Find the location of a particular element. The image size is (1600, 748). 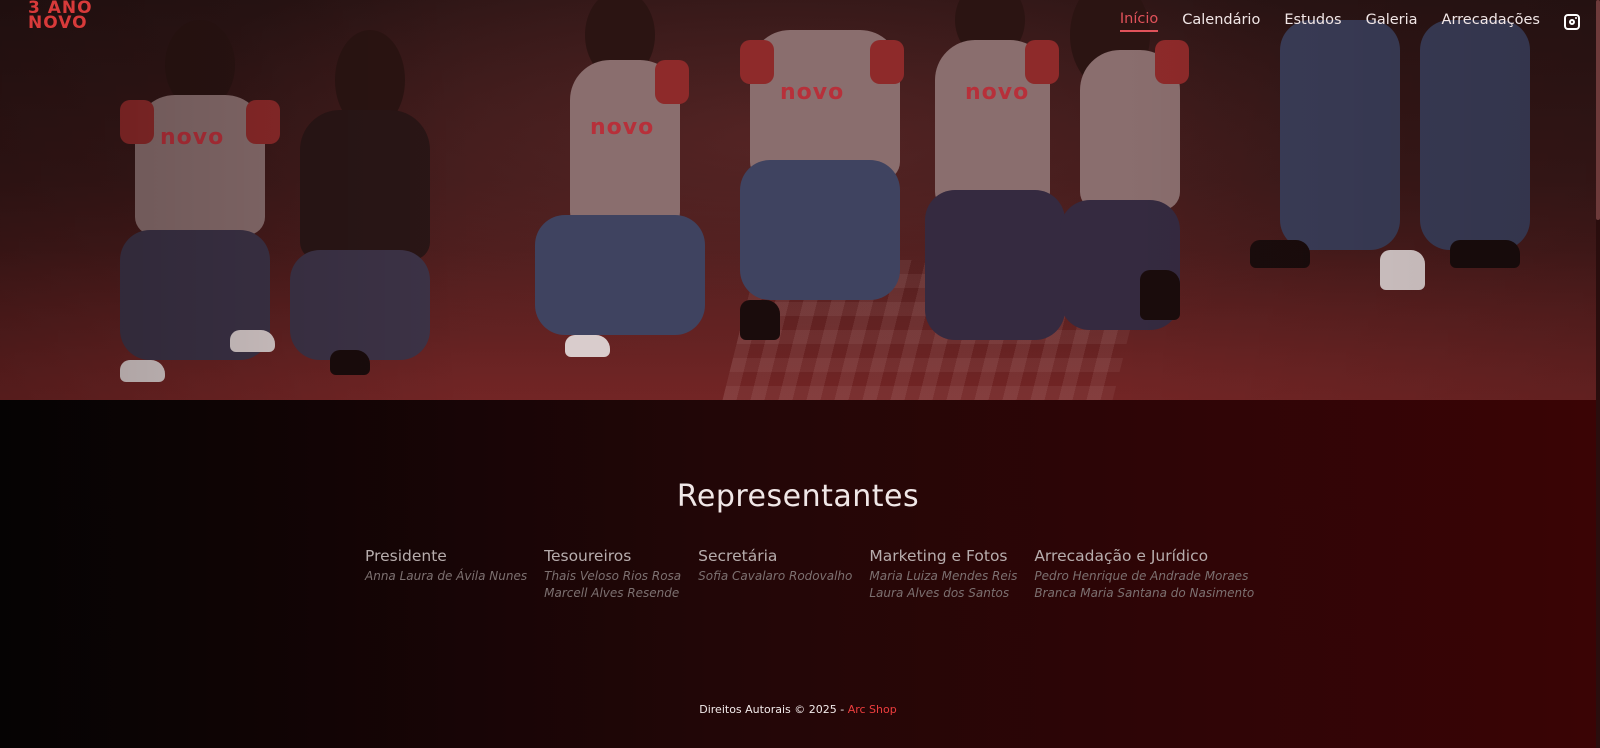

footer-copyright: Direitos Autorais © 2025 - is located at coordinates (773, 709).